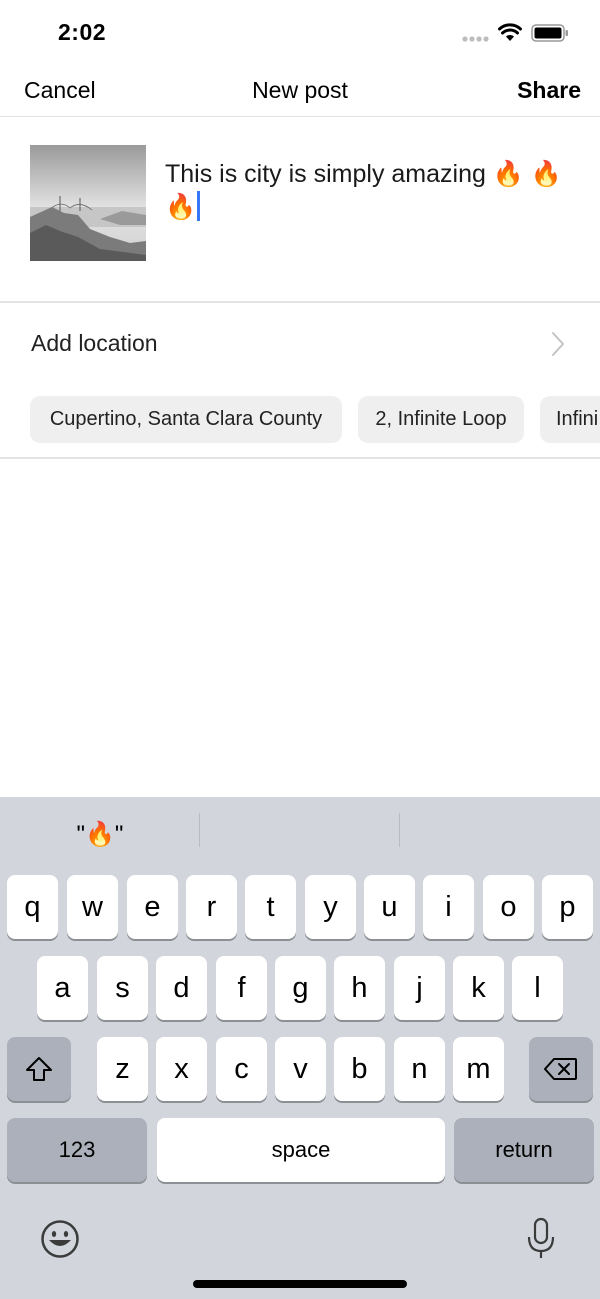  Describe the element at coordinates (570, 419) in the screenshot. I see `location-chip: Infini` at that location.